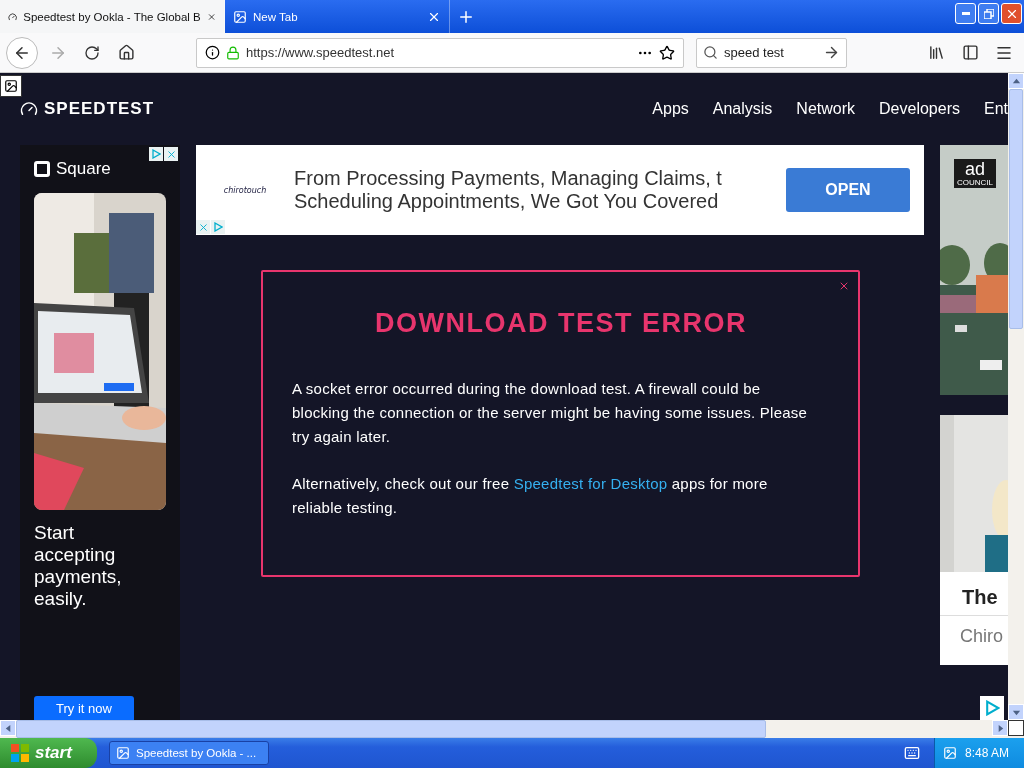 This screenshot has width=1024, height=768. I want to click on nav-link: Analysis, so click(742, 109).